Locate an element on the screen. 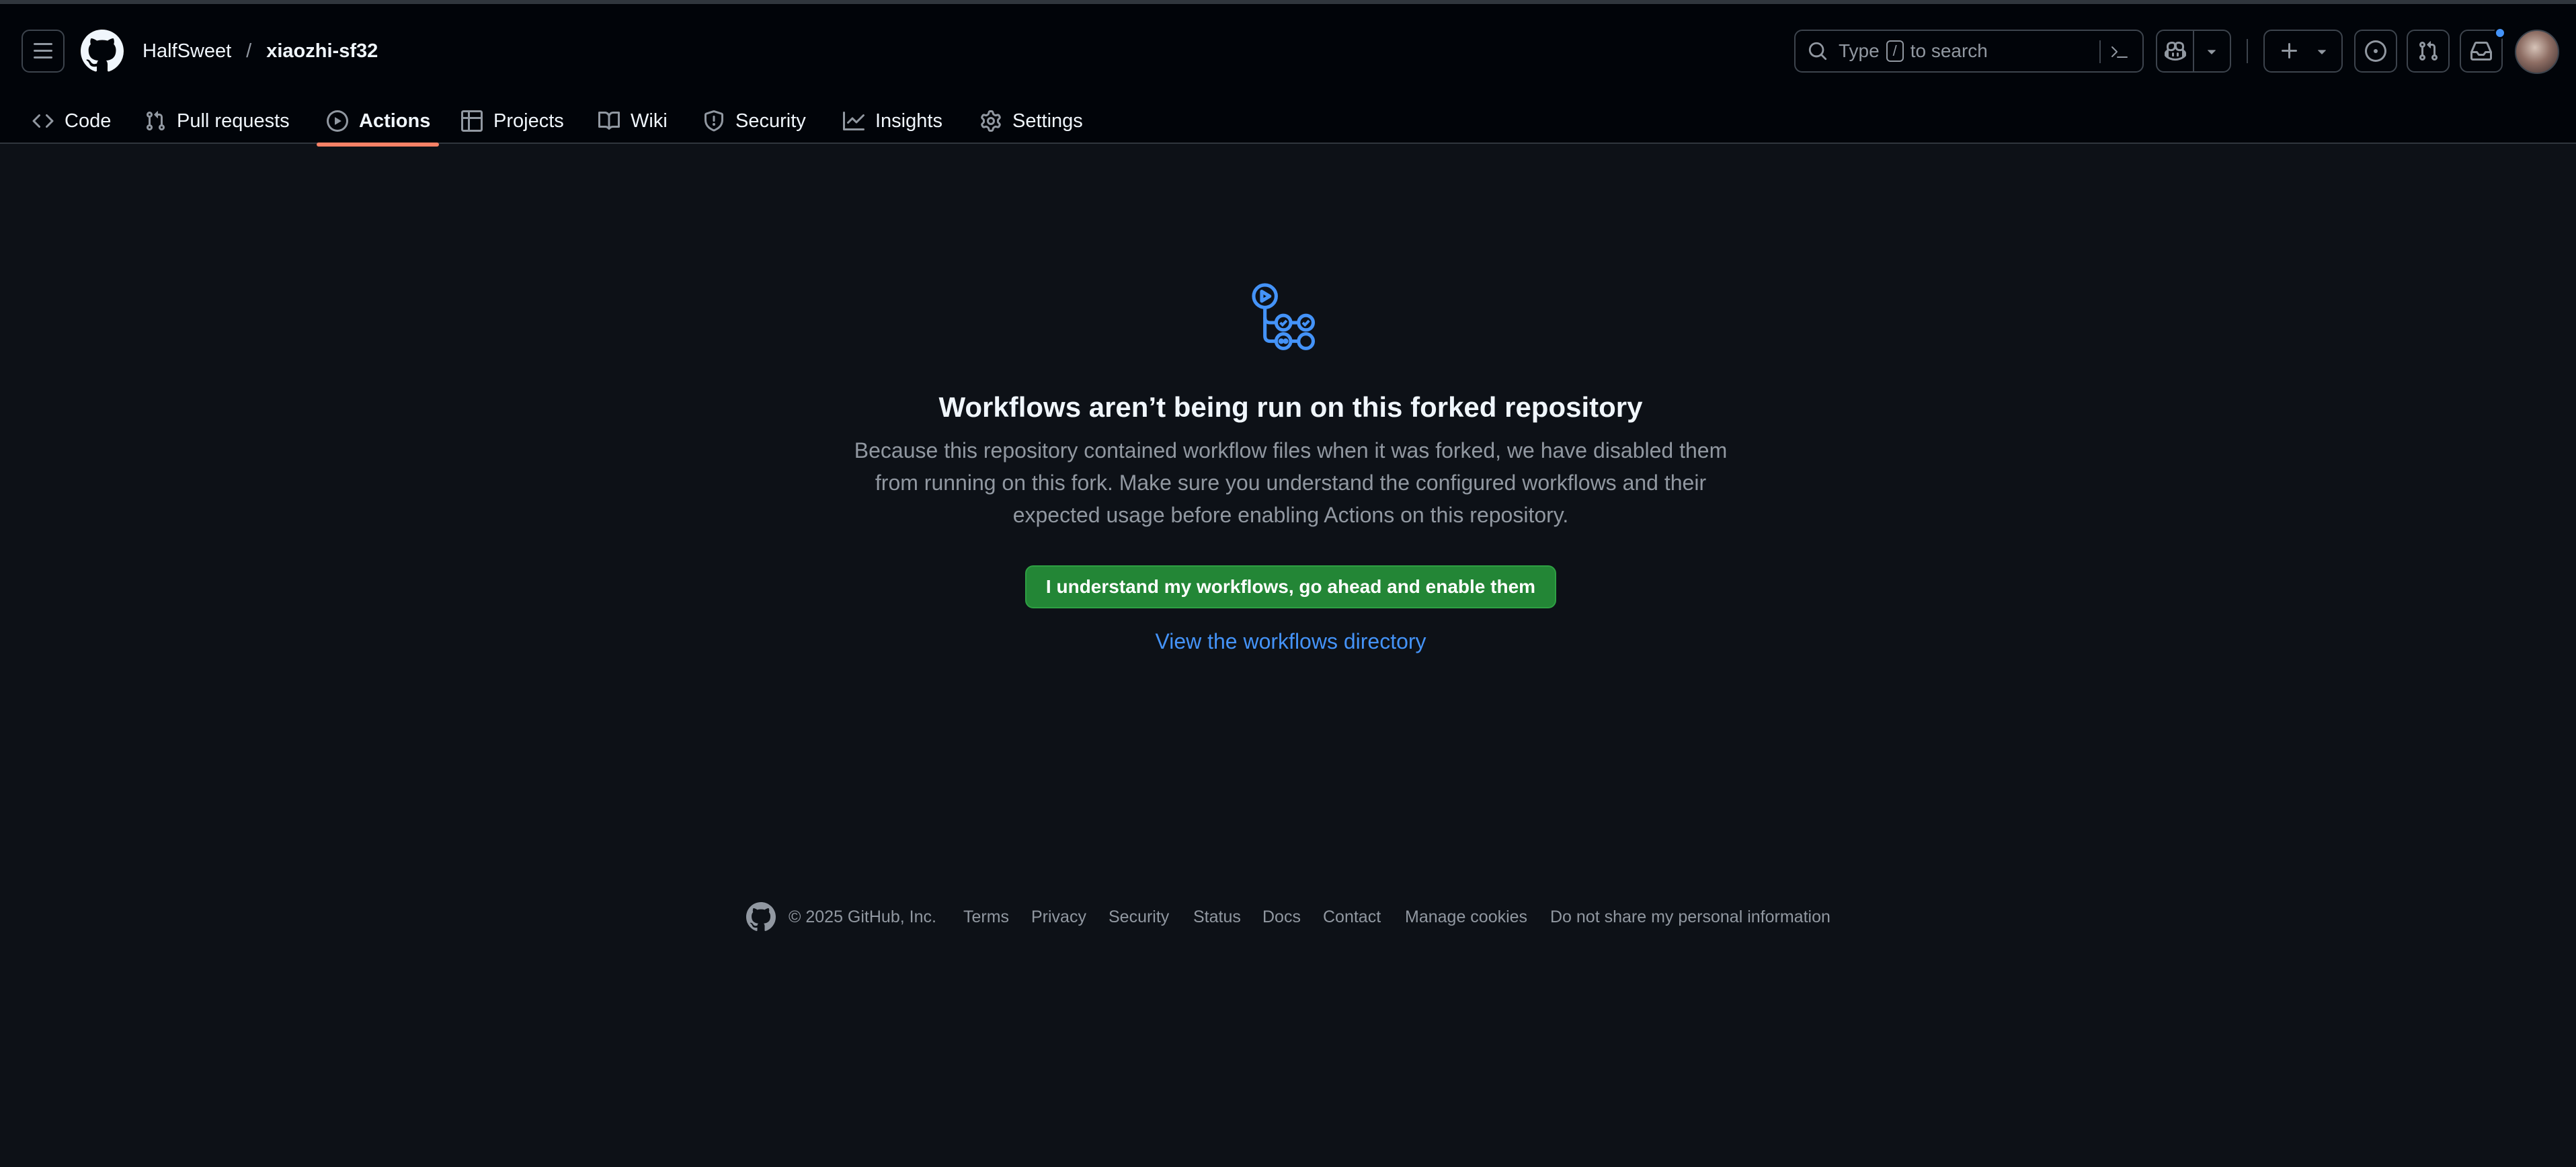 The image size is (2576, 1167). tab-security-label: Security is located at coordinates (770, 121).